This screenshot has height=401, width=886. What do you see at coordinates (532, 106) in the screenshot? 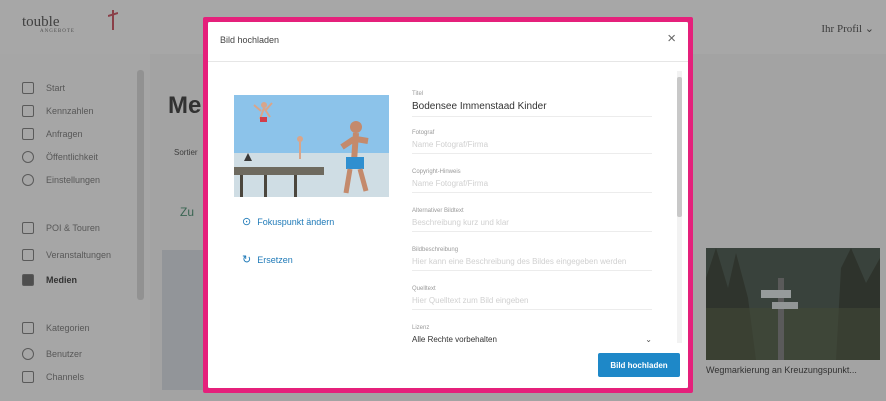
I see `title-input: Bodensee Immenstaad Kinder` at bounding box center [532, 106].